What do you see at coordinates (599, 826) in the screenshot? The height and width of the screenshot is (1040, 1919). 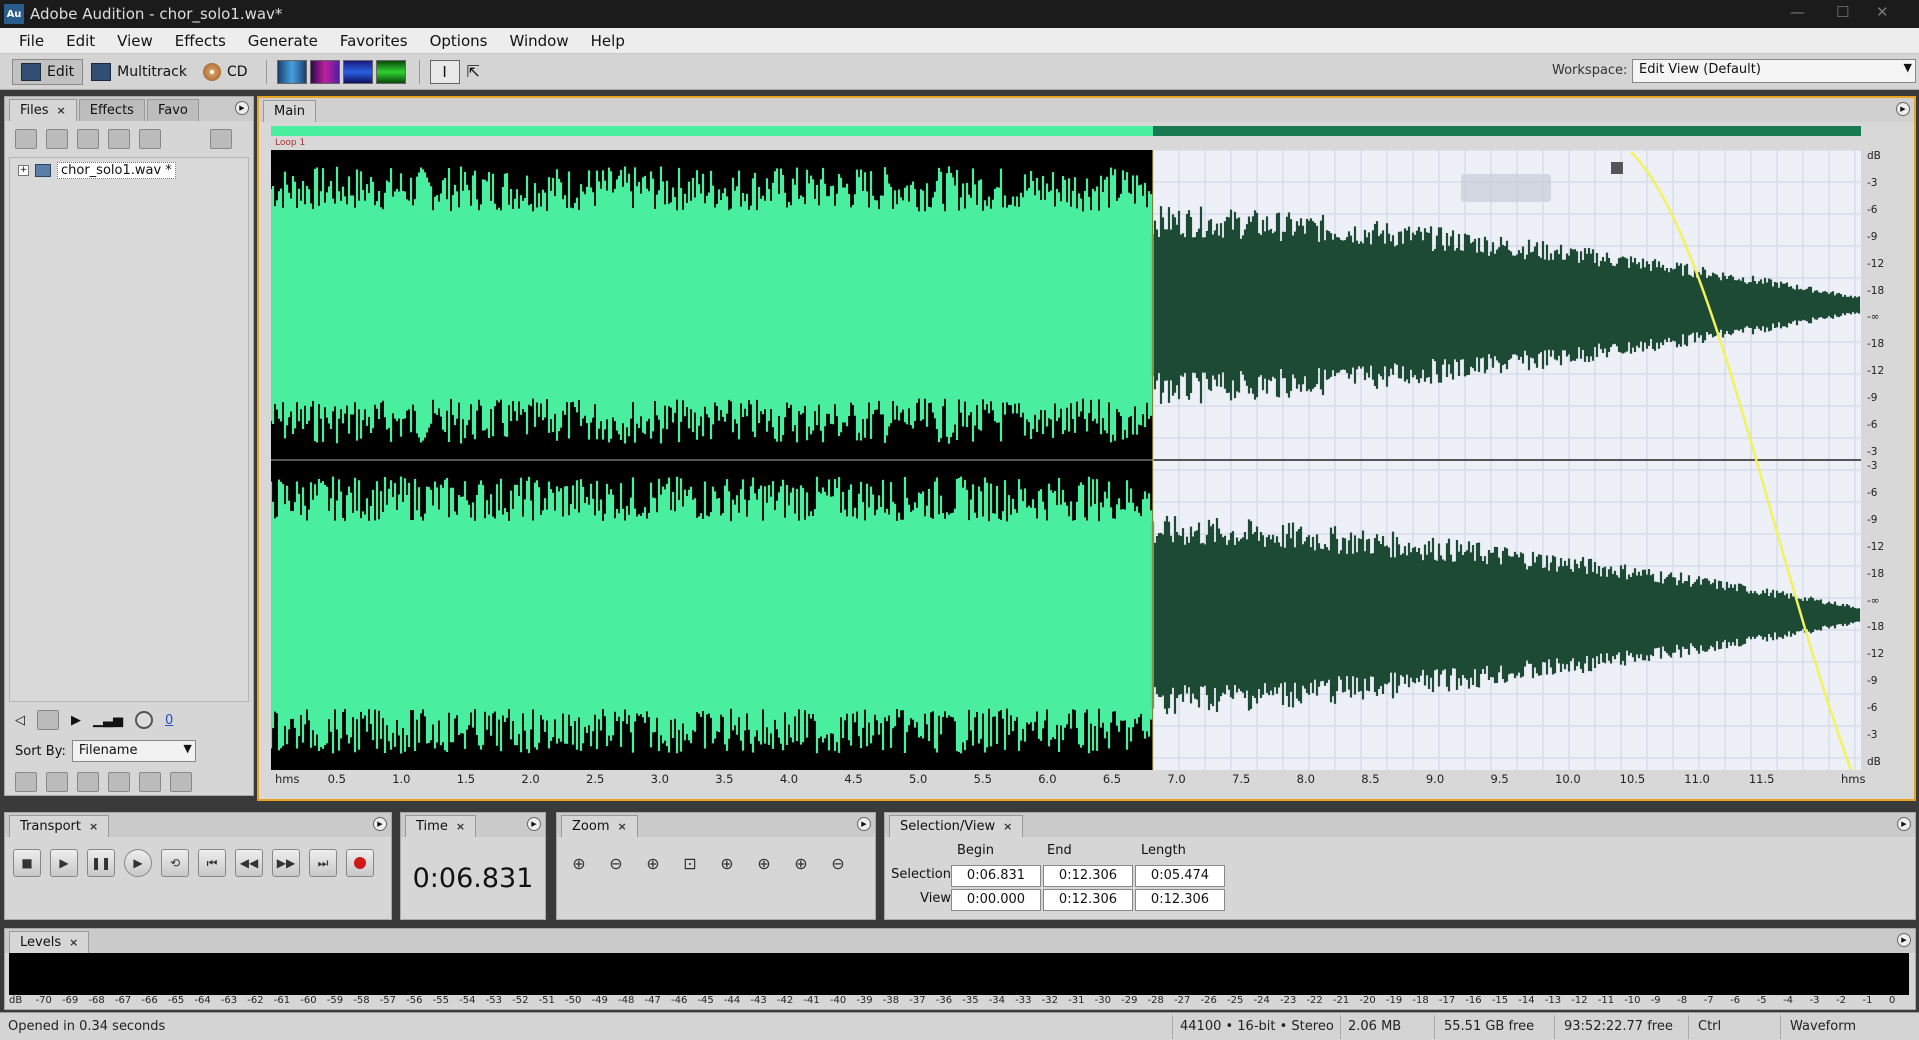 I see `tab-zoom: Zoom ×` at bounding box center [599, 826].